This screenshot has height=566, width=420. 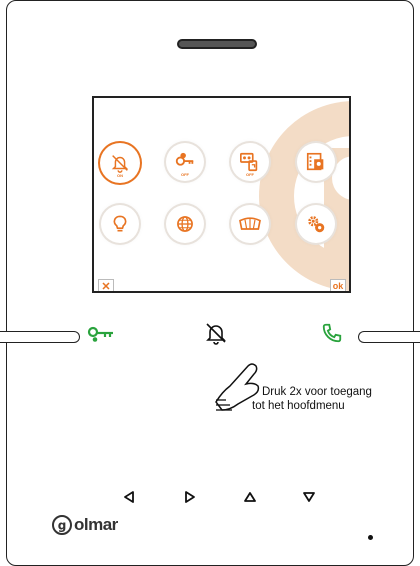 I want to click on ok-button: ok, so click(x=338, y=285).